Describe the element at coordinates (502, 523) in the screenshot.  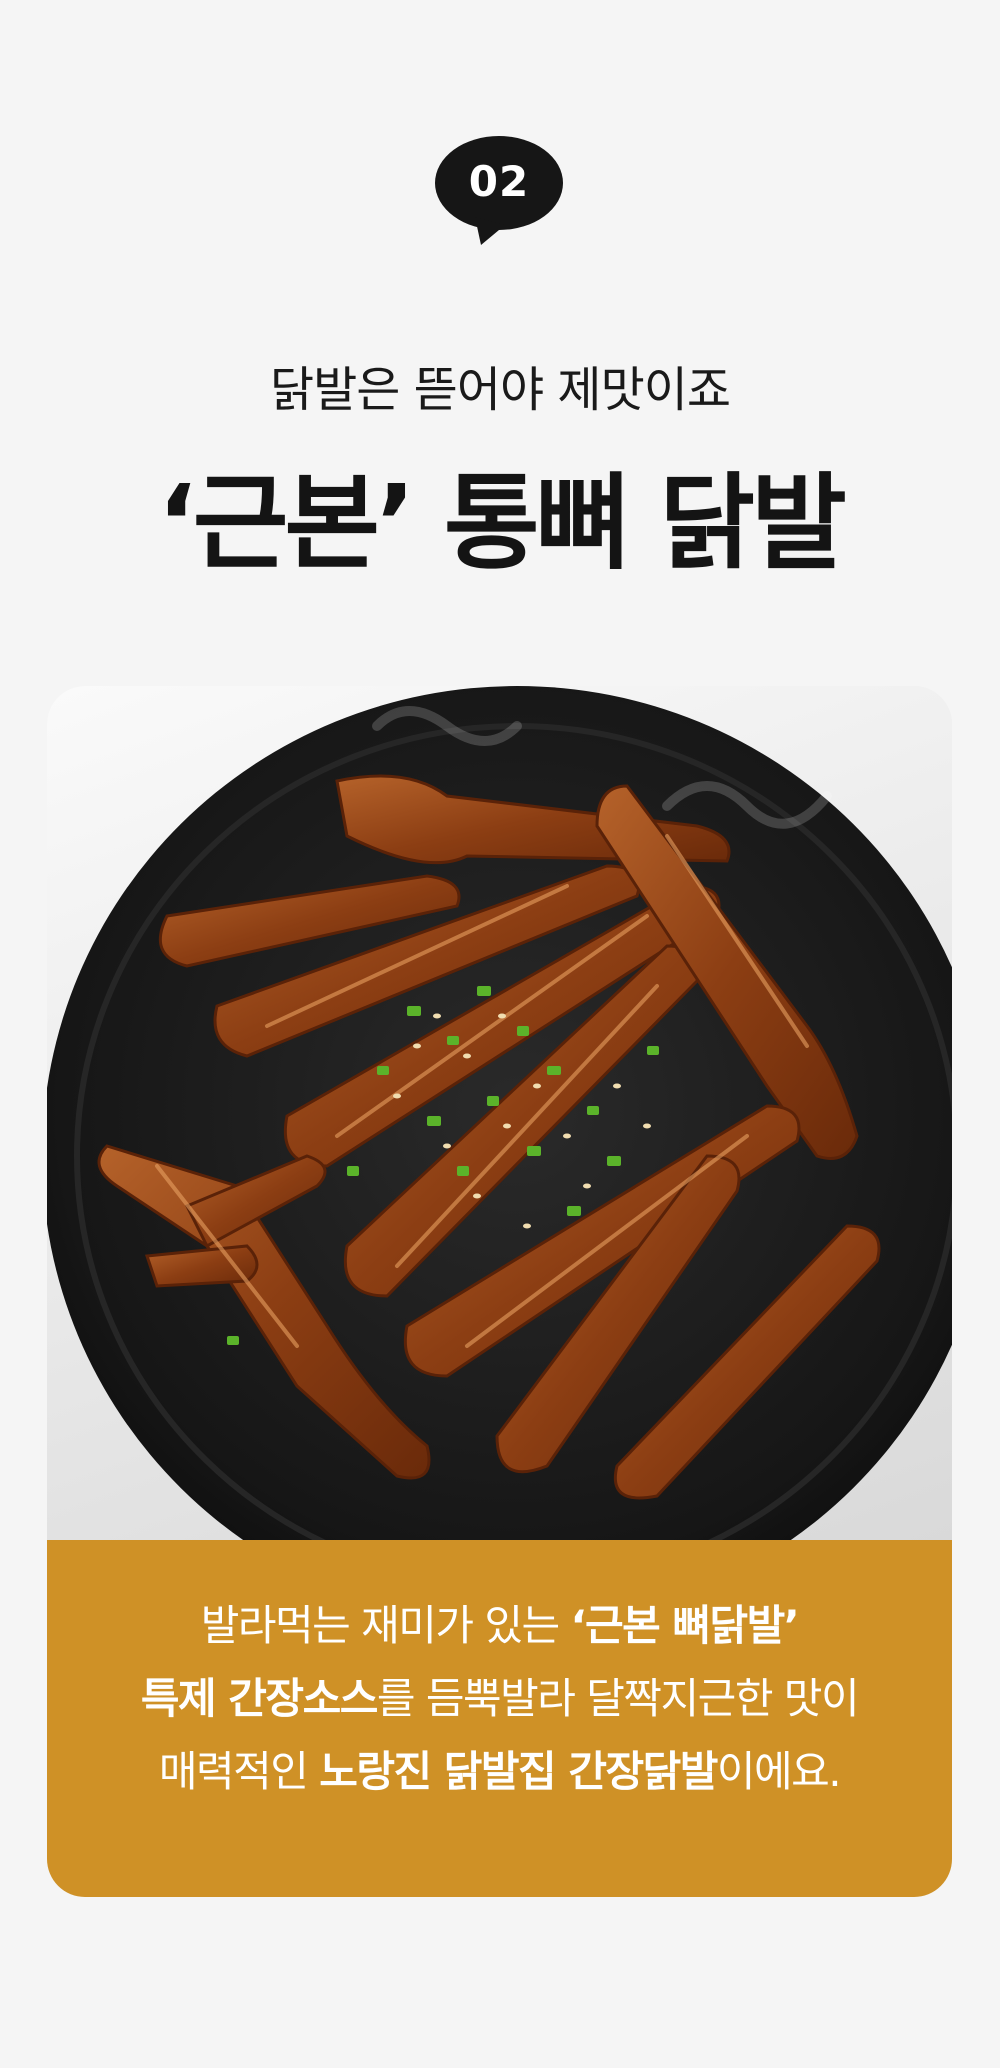
I see `section-title: ‘근본’ 통뼈 닭발` at that location.